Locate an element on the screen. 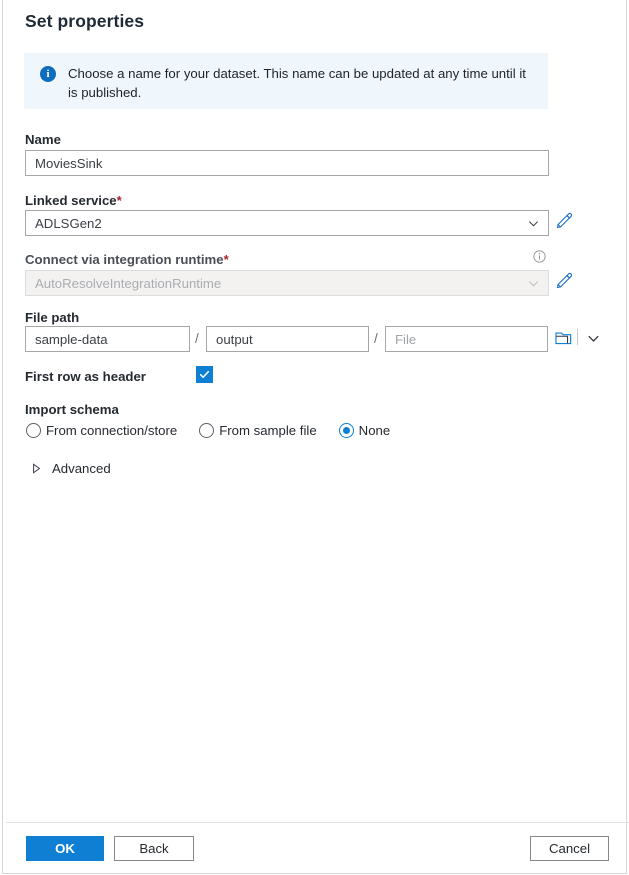  file-path-chevron-down-icon is located at coordinates (593, 338).